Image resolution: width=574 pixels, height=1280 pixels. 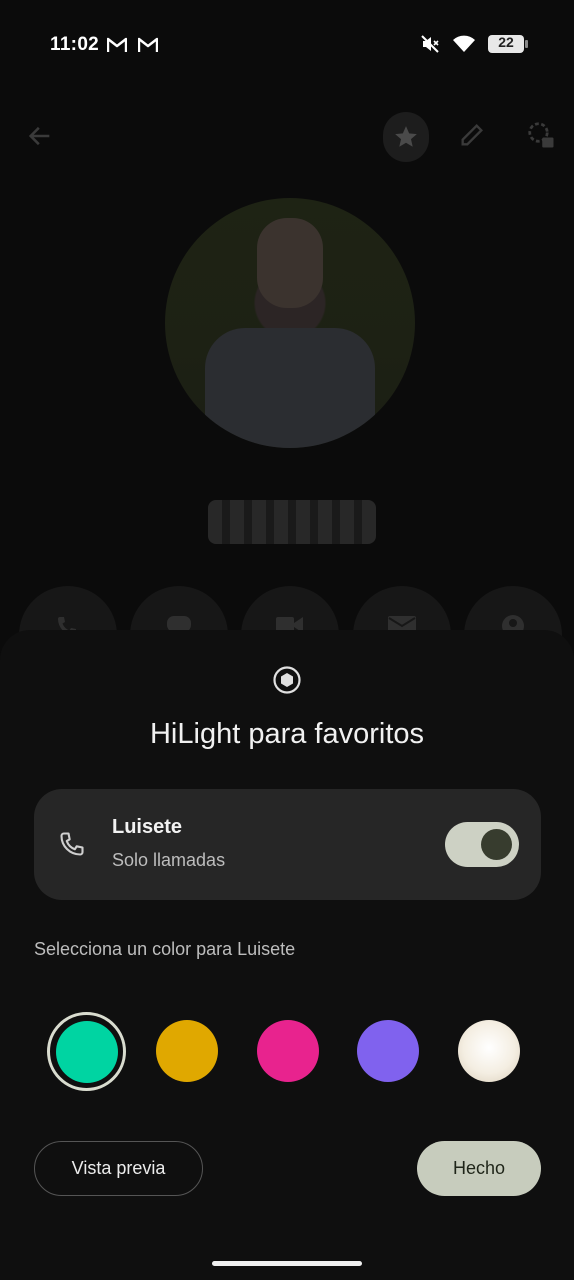 I want to click on color-swatch-green, so click(x=87, y=1052).